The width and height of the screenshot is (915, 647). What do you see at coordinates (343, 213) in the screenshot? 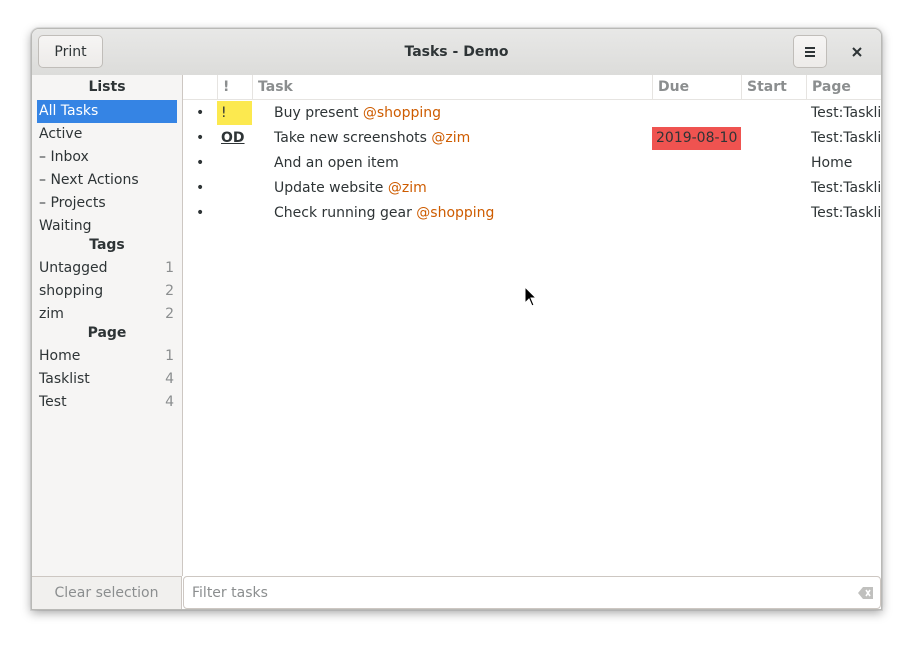
I see `task-text: Check running gear` at bounding box center [343, 213].